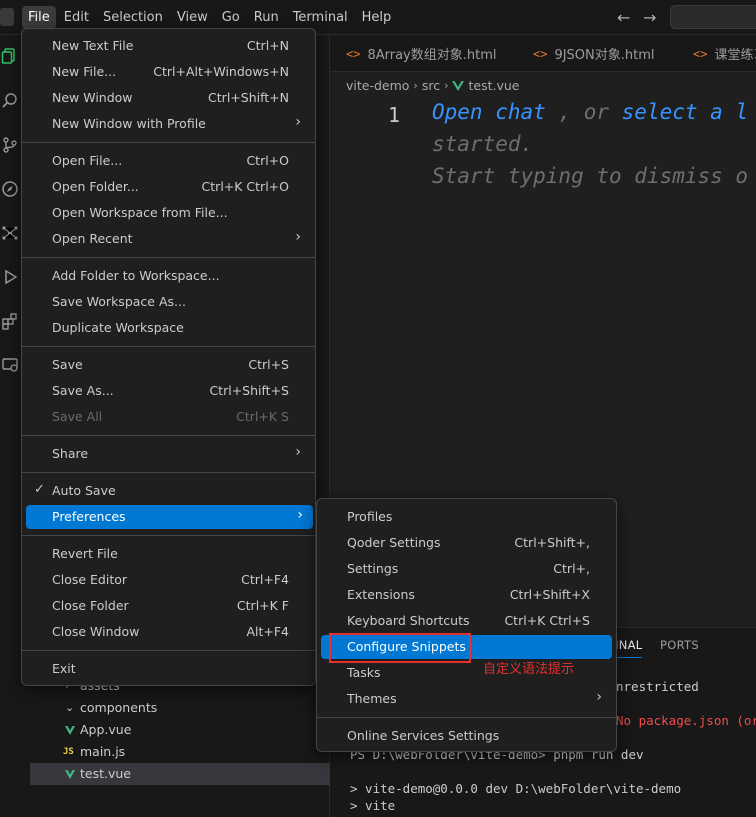  Describe the element at coordinates (421, 53) in the screenshot. I see `tab-8array: <> 8Array数组对象.html` at that location.